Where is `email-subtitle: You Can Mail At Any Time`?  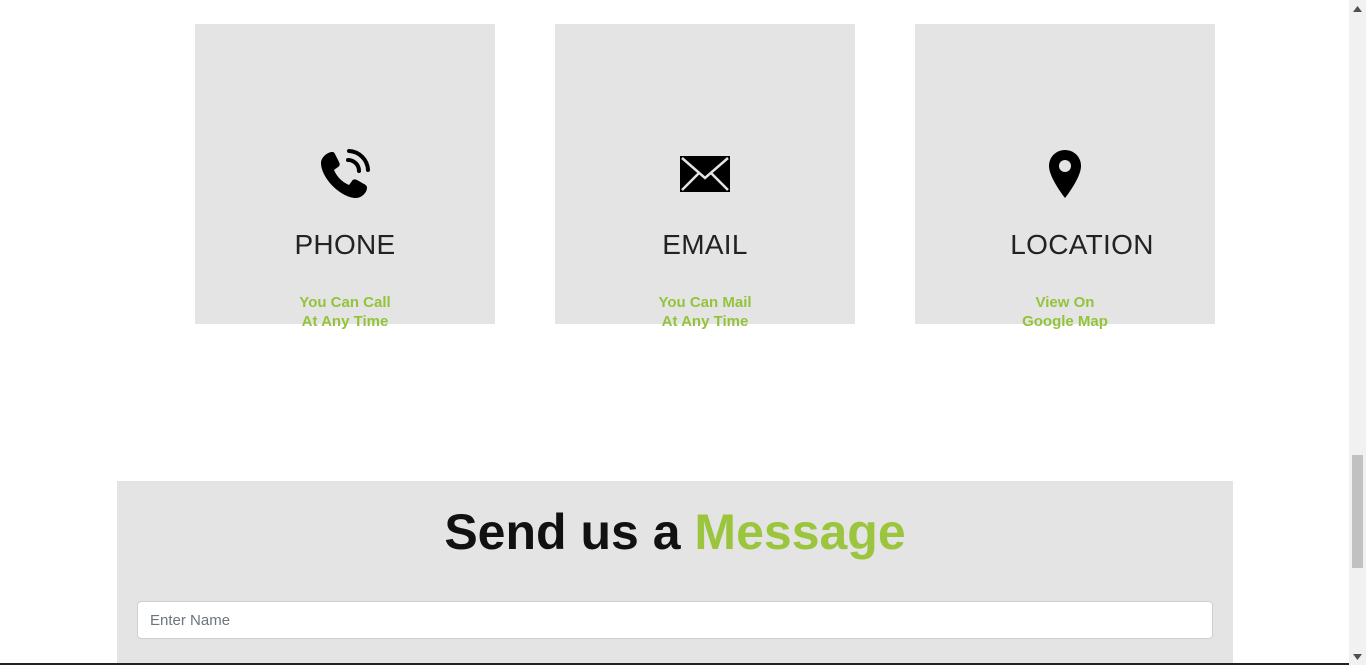
email-subtitle: You Can Mail At Any Time is located at coordinates (705, 312).